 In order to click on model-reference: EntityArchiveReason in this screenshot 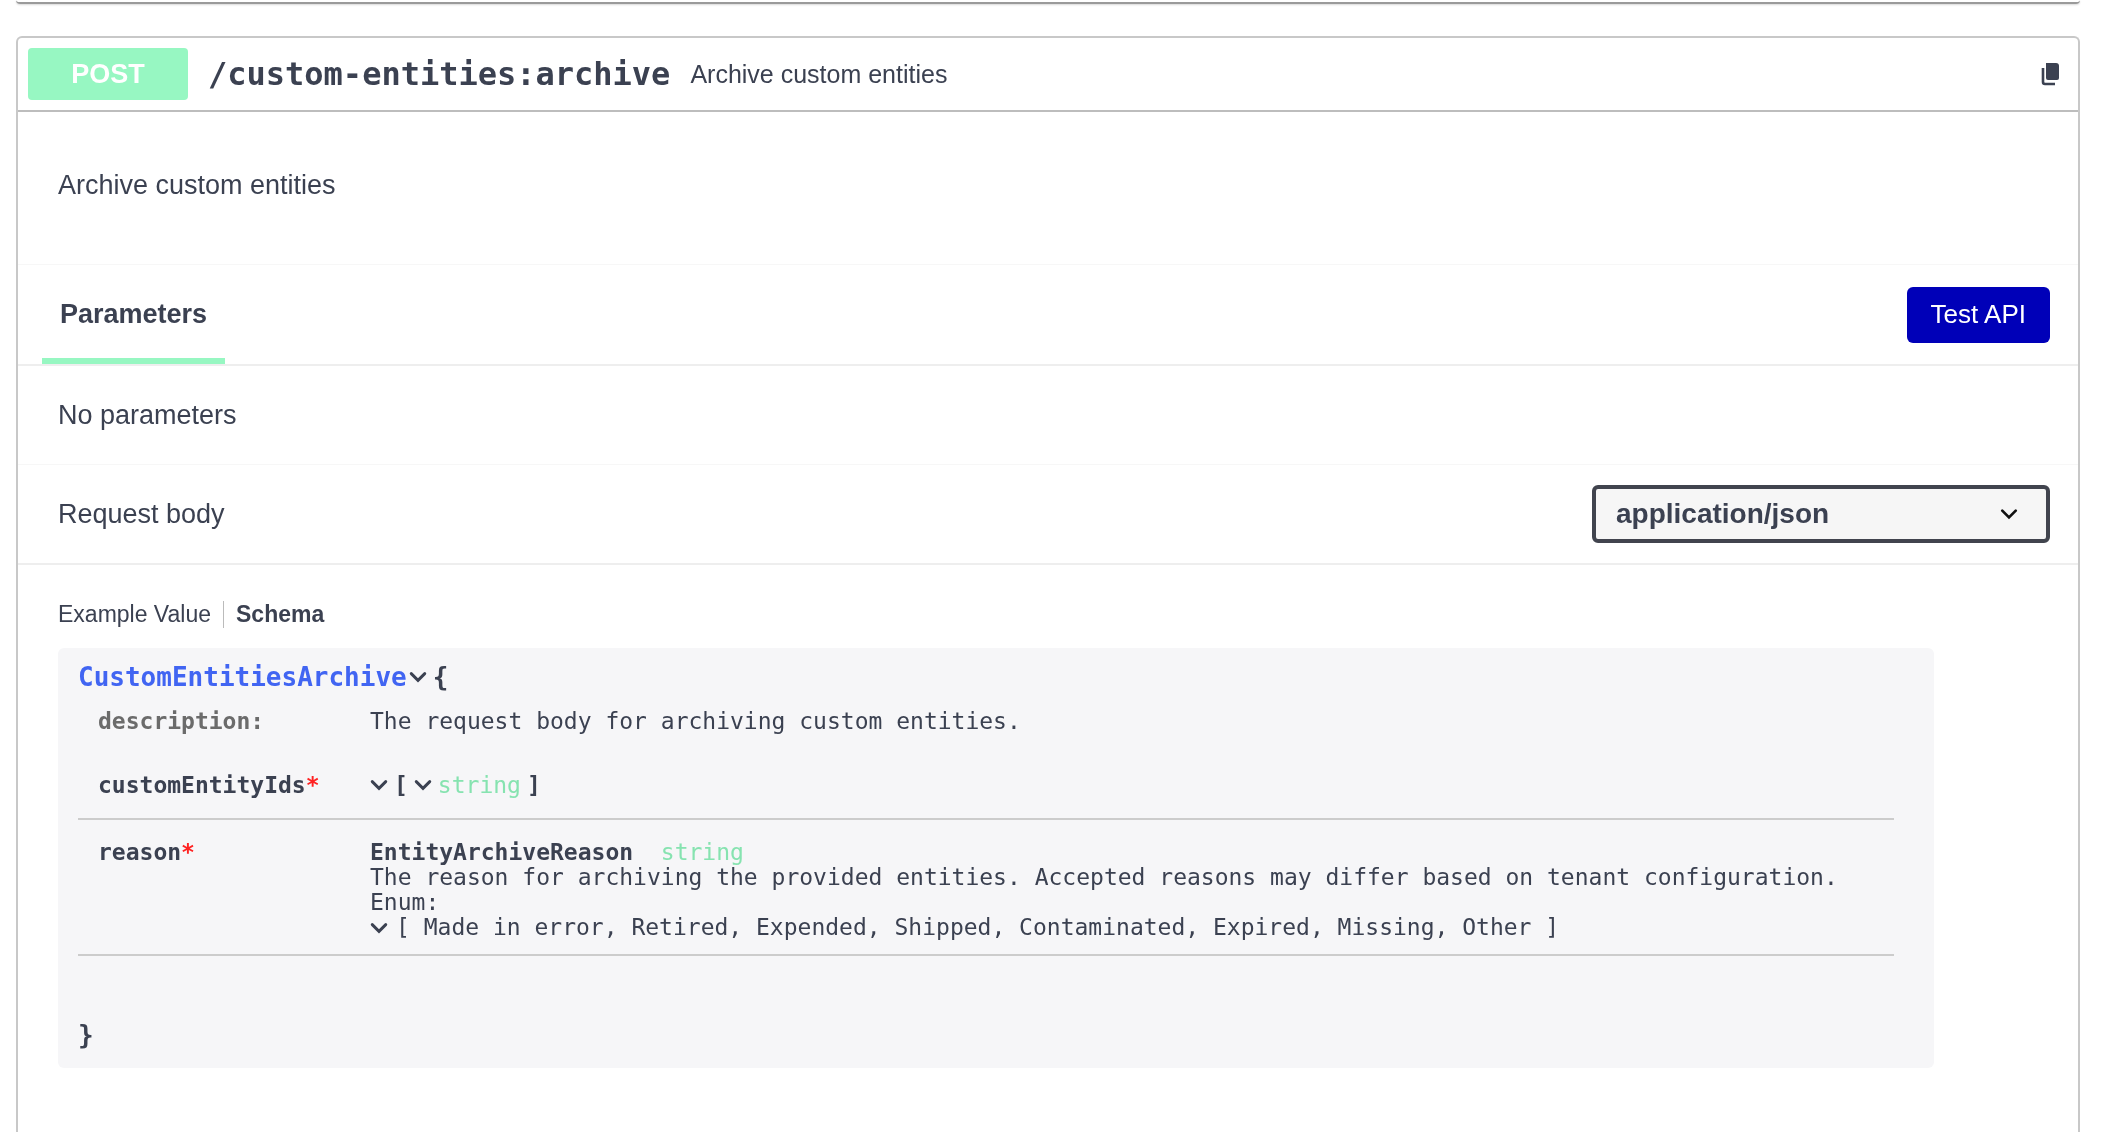, I will do `click(502, 852)`.